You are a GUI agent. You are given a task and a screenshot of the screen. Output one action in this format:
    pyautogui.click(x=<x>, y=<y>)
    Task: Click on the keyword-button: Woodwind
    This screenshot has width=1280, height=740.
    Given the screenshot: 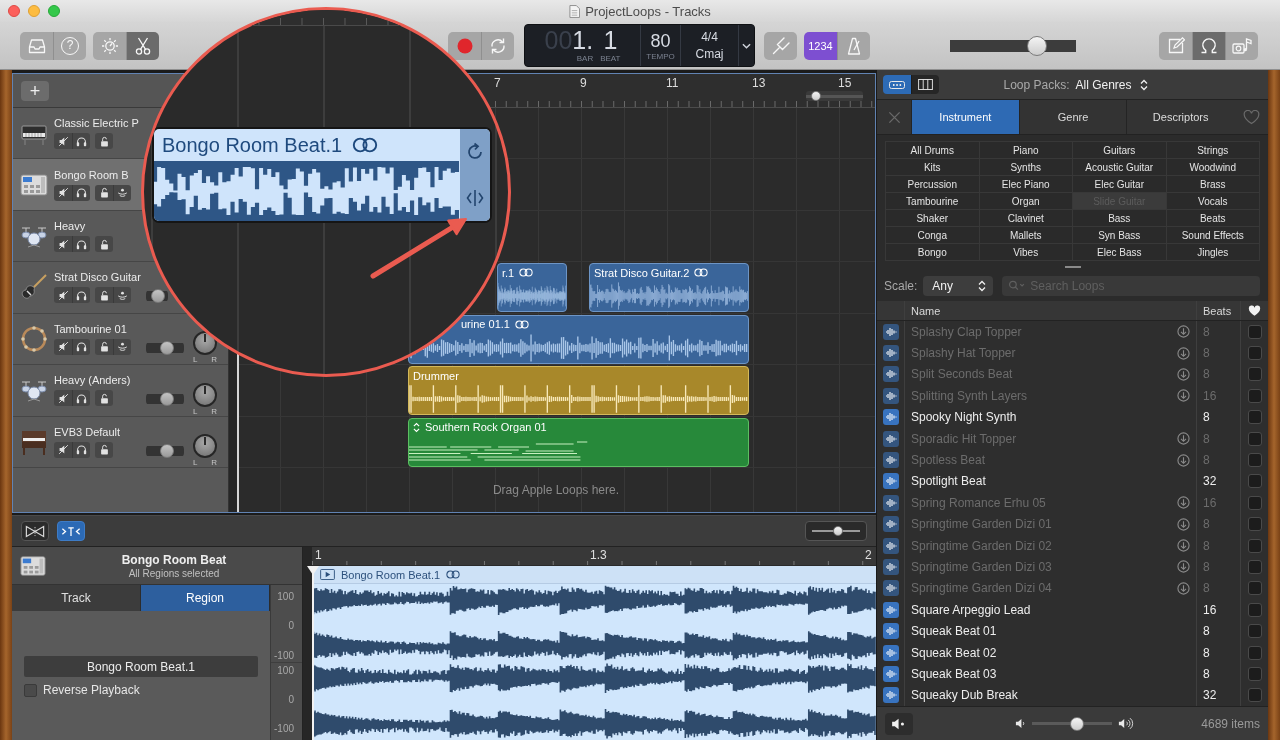 What is the action you would take?
    pyautogui.click(x=1212, y=167)
    